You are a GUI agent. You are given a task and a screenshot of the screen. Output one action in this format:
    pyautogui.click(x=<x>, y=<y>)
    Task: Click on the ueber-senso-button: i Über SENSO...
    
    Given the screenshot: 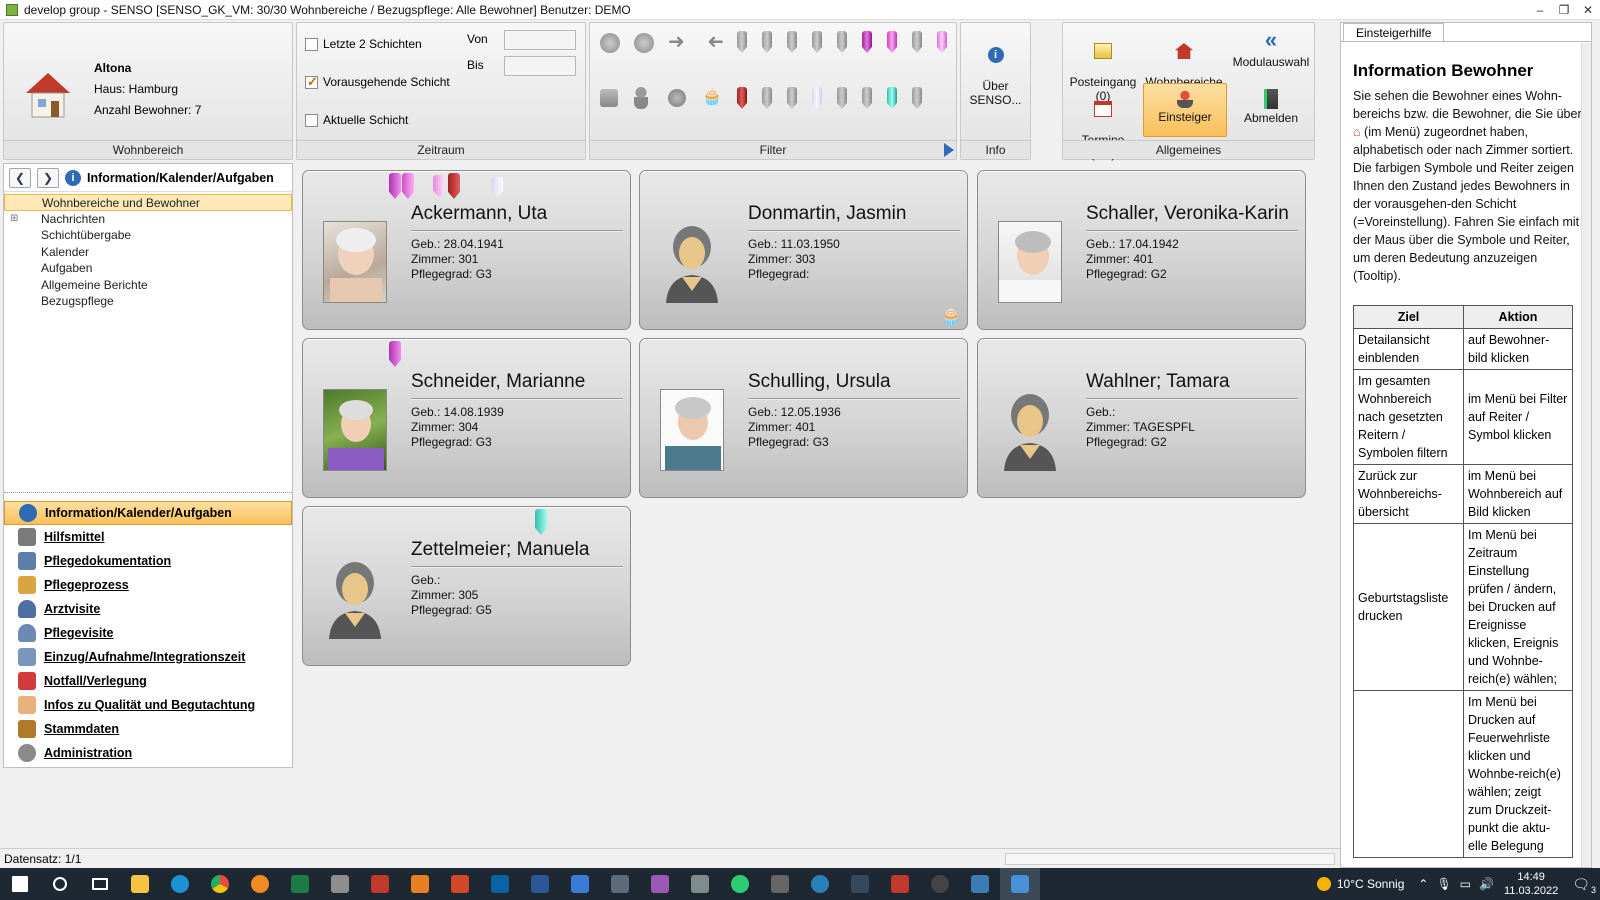 What is the action you would take?
    pyautogui.click(x=995, y=70)
    